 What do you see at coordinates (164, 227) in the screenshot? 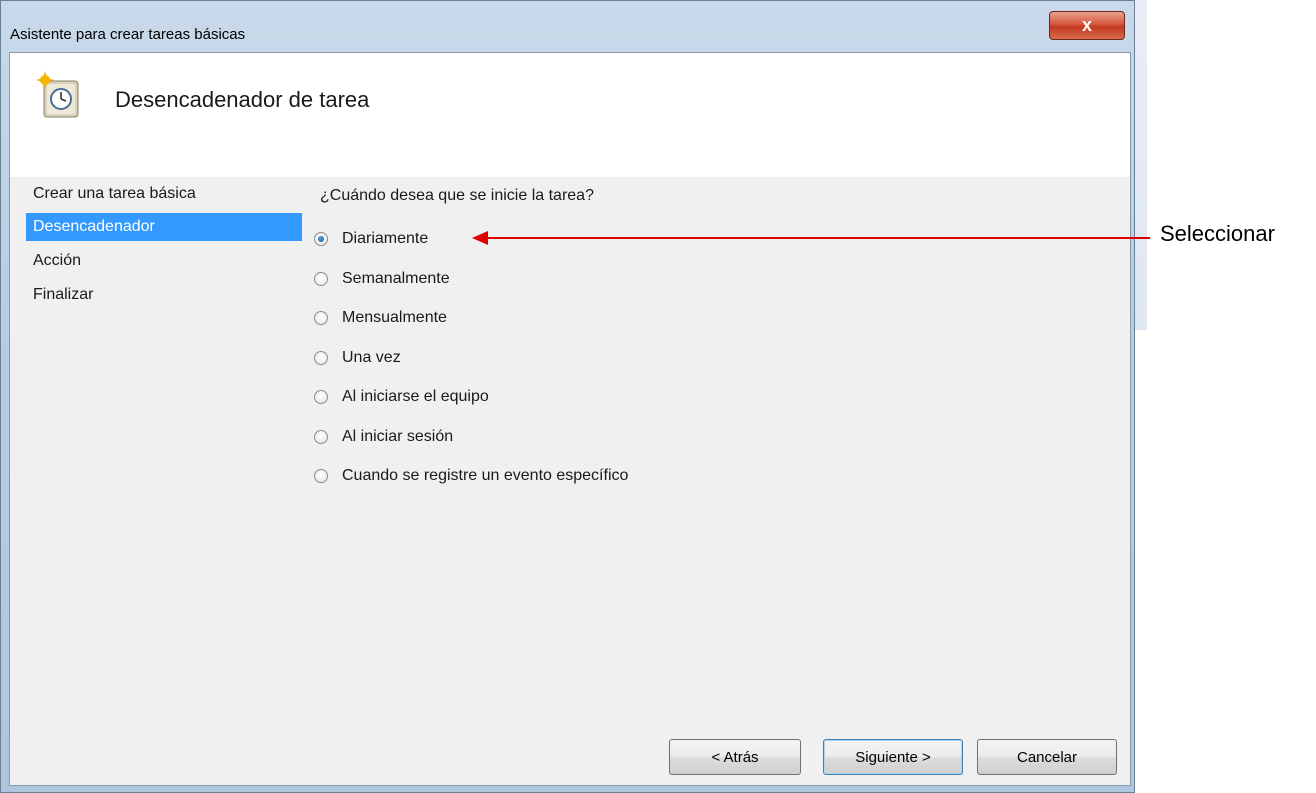
I see `sidebar-item-desencadenador: Desencadenador` at bounding box center [164, 227].